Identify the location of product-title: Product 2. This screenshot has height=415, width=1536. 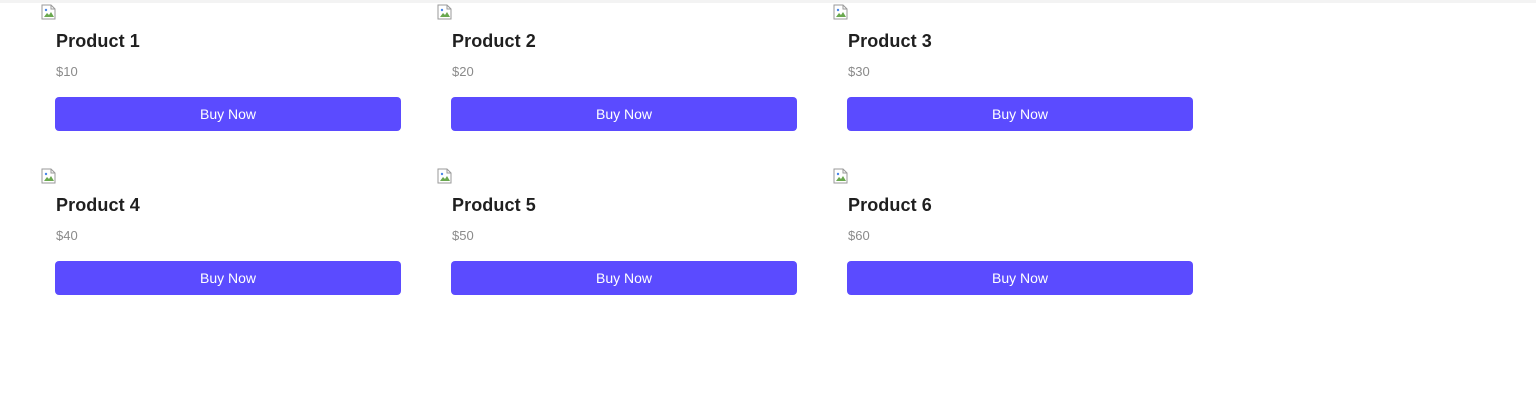
(494, 41).